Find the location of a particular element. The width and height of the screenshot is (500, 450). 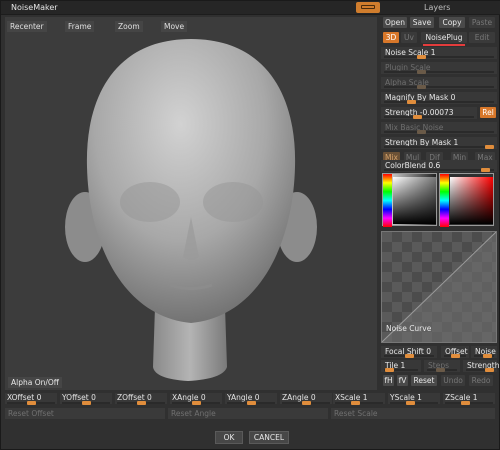

save-button: Save is located at coordinates (422, 22).